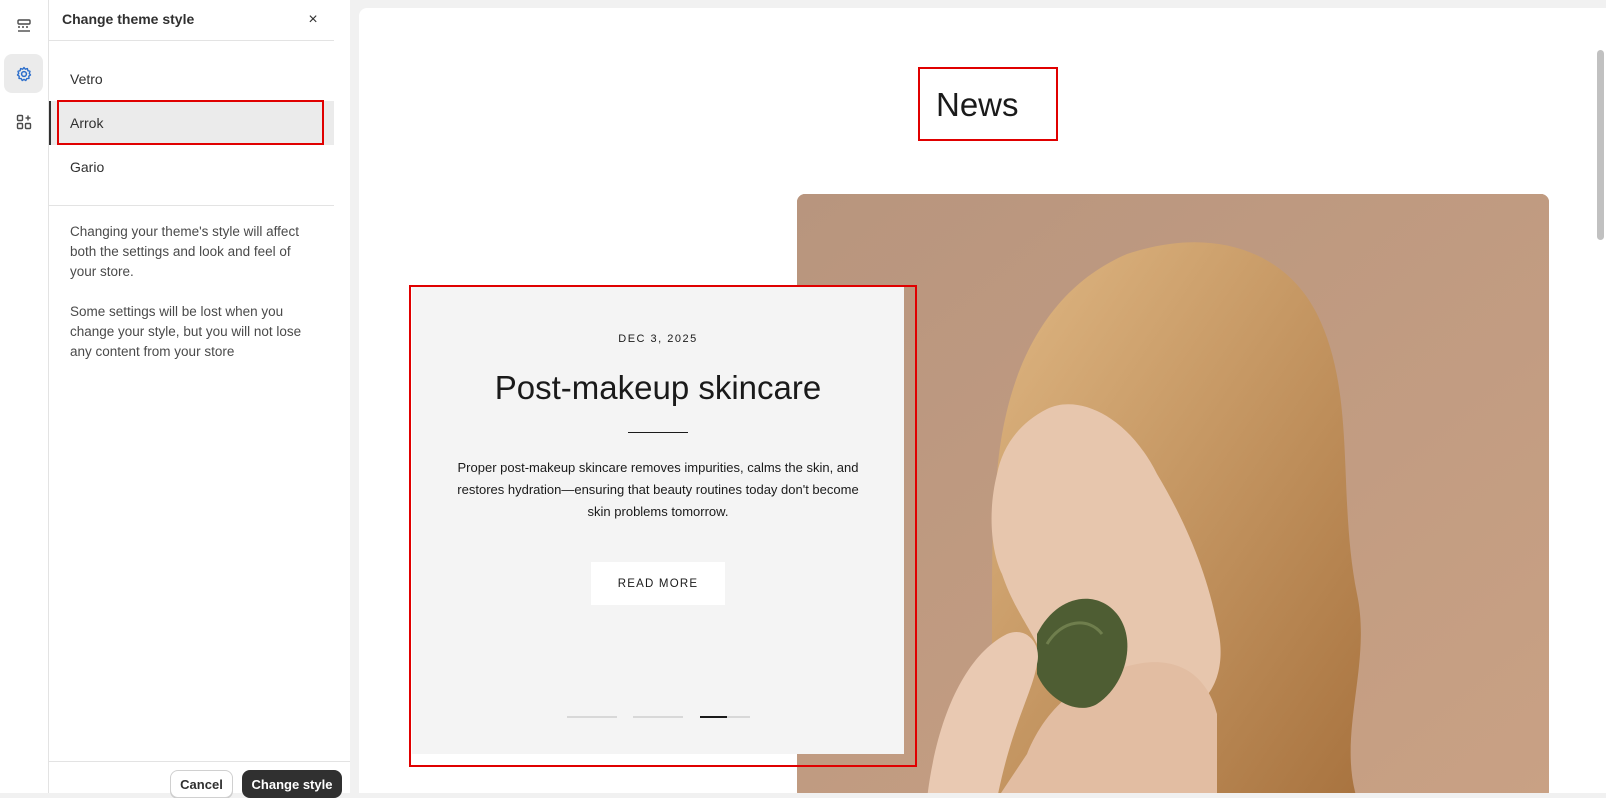  What do you see at coordinates (658, 388) in the screenshot?
I see `article-title: Post-makeup skincare` at bounding box center [658, 388].